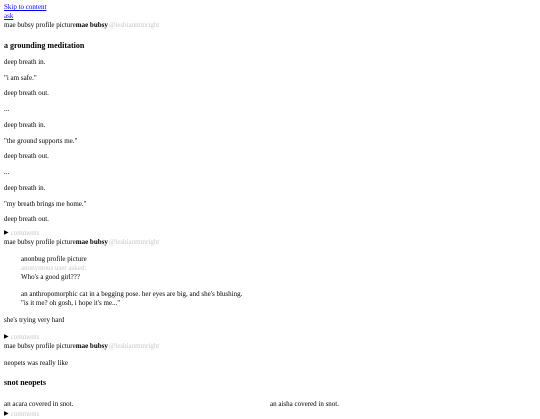 The width and height of the screenshot is (540, 419). I want to click on asked-label: asked:, so click(77, 268).